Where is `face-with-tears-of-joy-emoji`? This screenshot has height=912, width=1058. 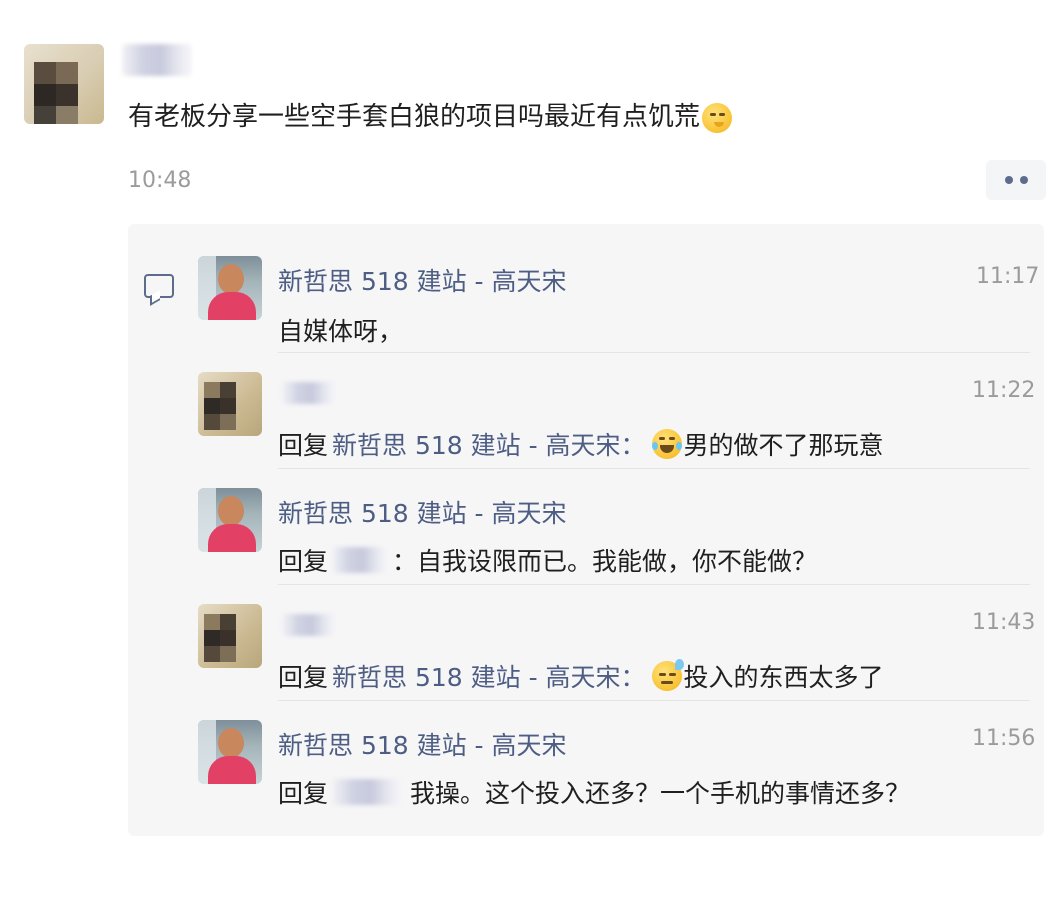 face-with-tears-of-joy-emoji is located at coordinates (666, 444).